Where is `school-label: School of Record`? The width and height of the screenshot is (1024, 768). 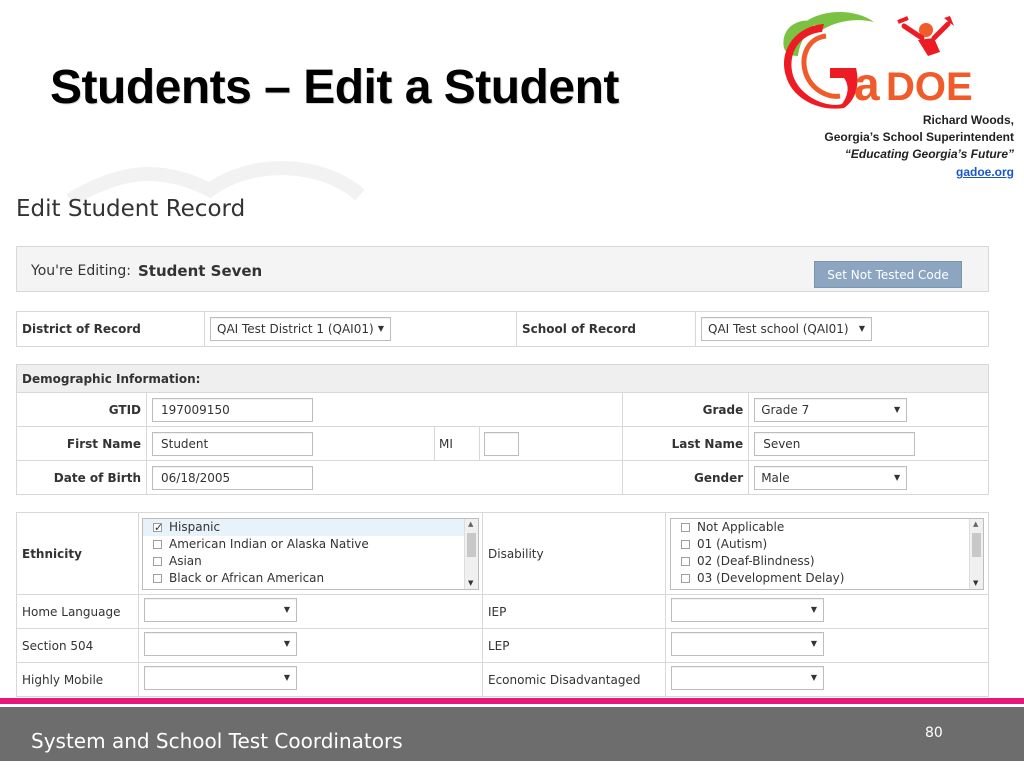 school-label: School of Record is located at coordinates (606, 329).